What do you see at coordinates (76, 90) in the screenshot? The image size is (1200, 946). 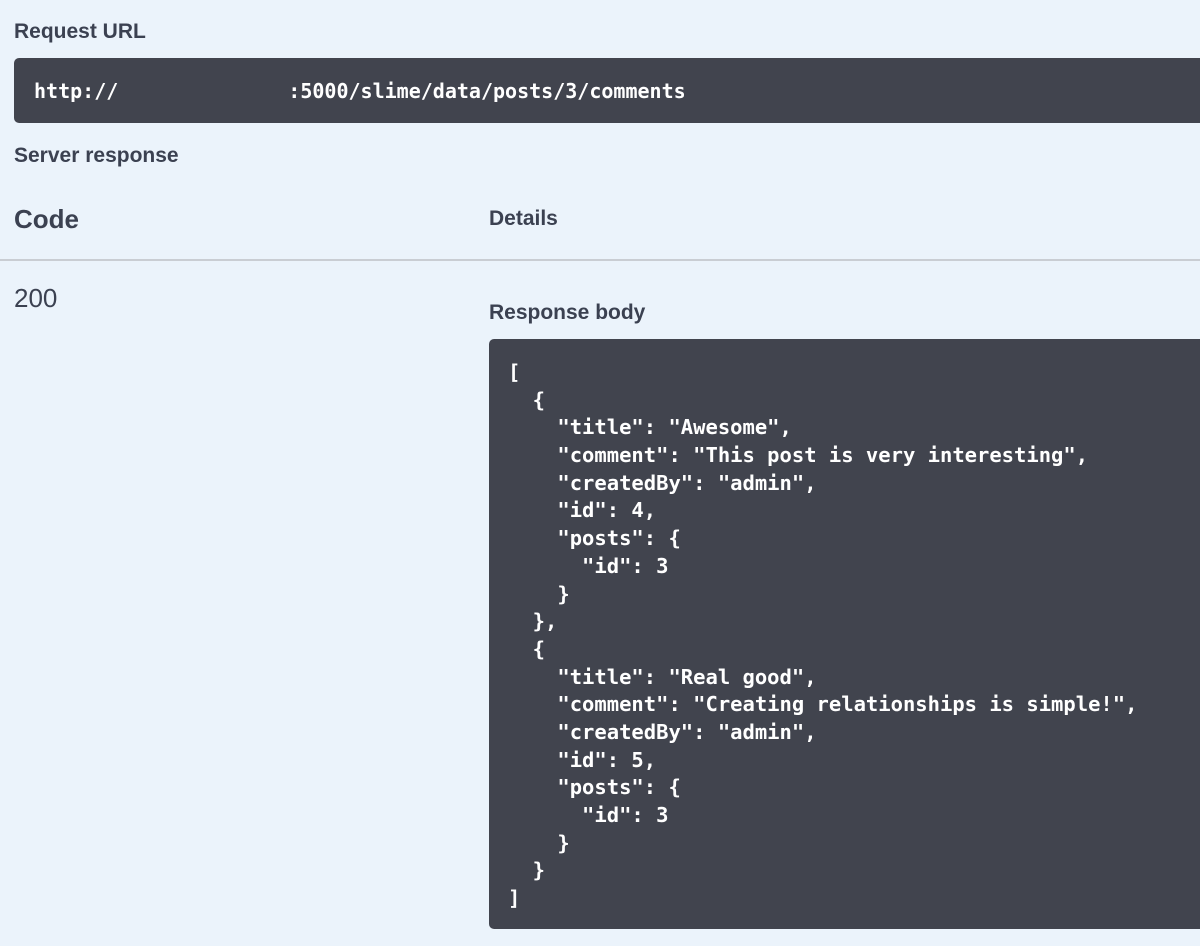 I see `url-scheme: http://` at bounding box center [76, 90].